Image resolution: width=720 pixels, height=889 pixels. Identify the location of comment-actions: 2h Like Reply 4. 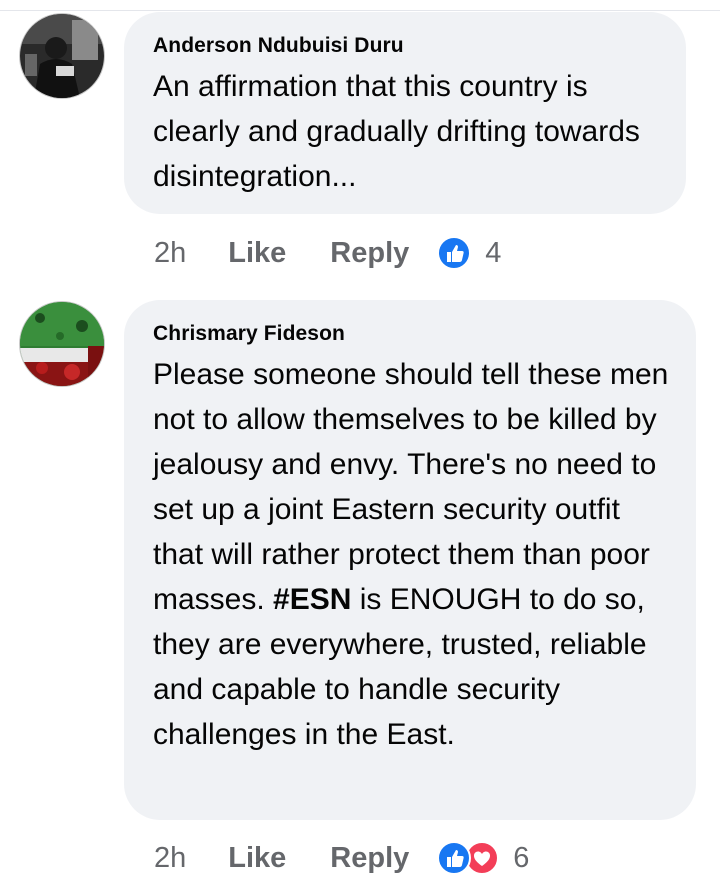
(354, 253).